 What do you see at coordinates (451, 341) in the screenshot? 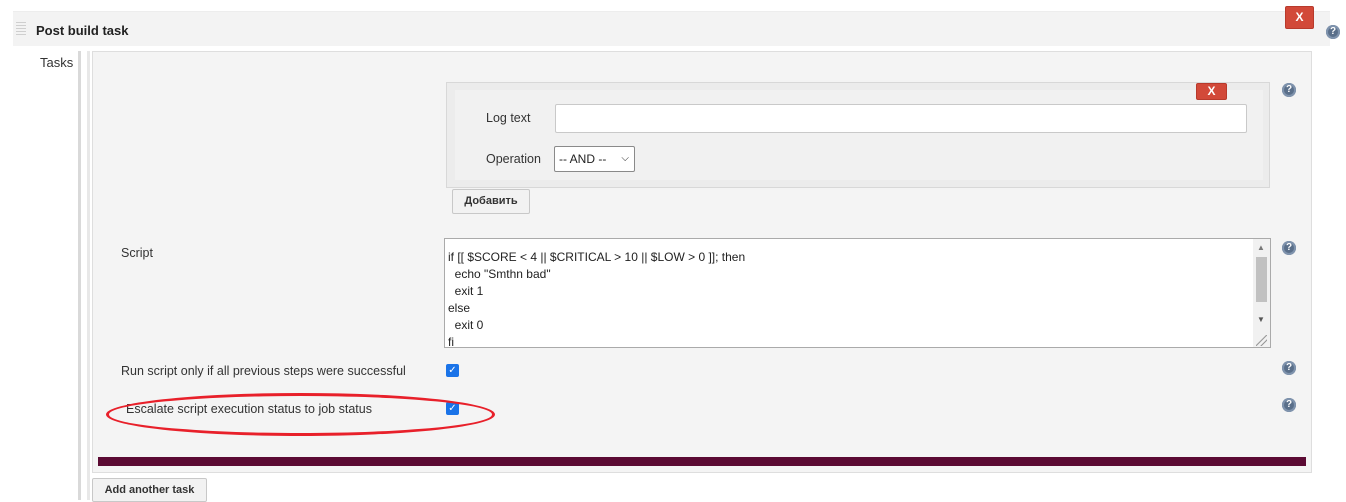
I see `script-line: fi` at bounding box center [451, 341].